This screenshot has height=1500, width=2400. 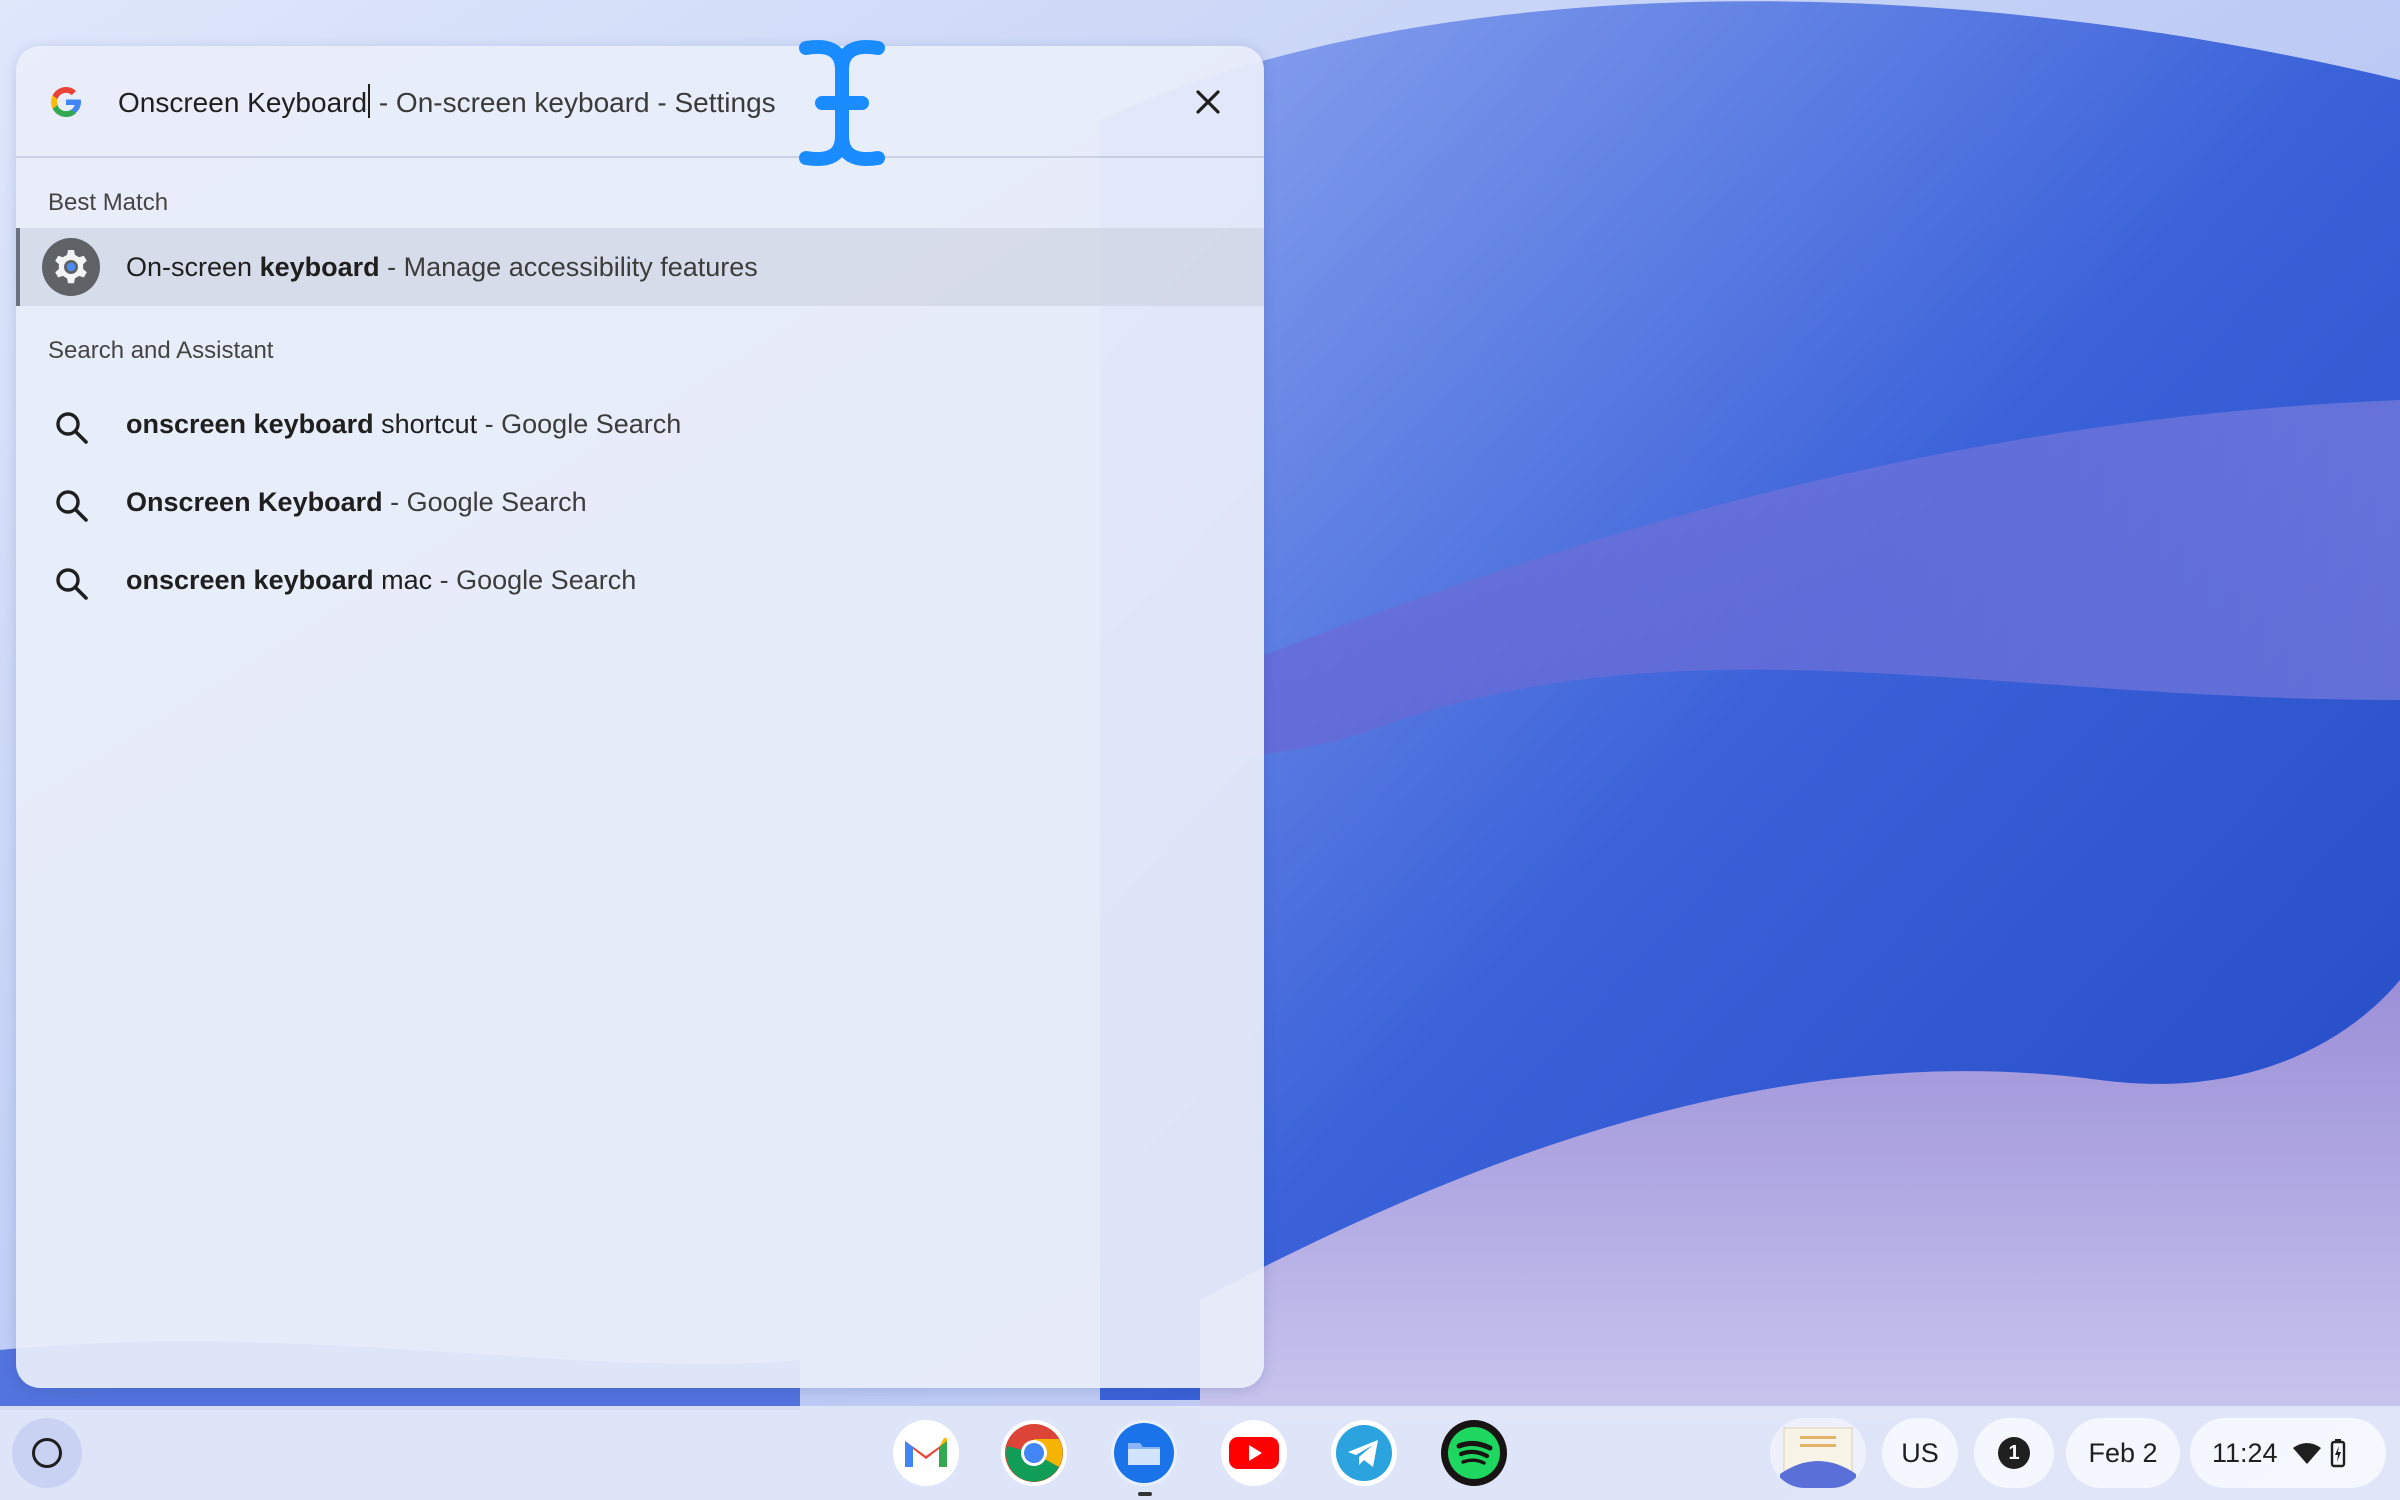 I want to click on clear-search-button, so click(x=1208, y=102).